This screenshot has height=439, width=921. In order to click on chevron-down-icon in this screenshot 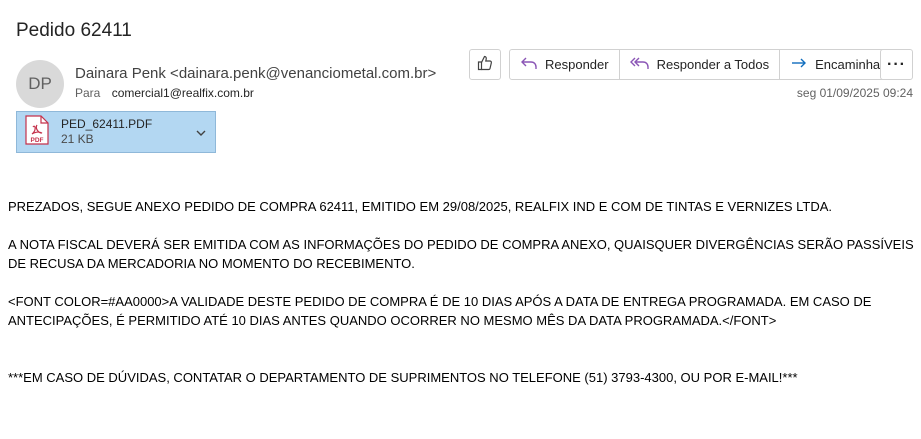, I will do `click(201, 135)`.